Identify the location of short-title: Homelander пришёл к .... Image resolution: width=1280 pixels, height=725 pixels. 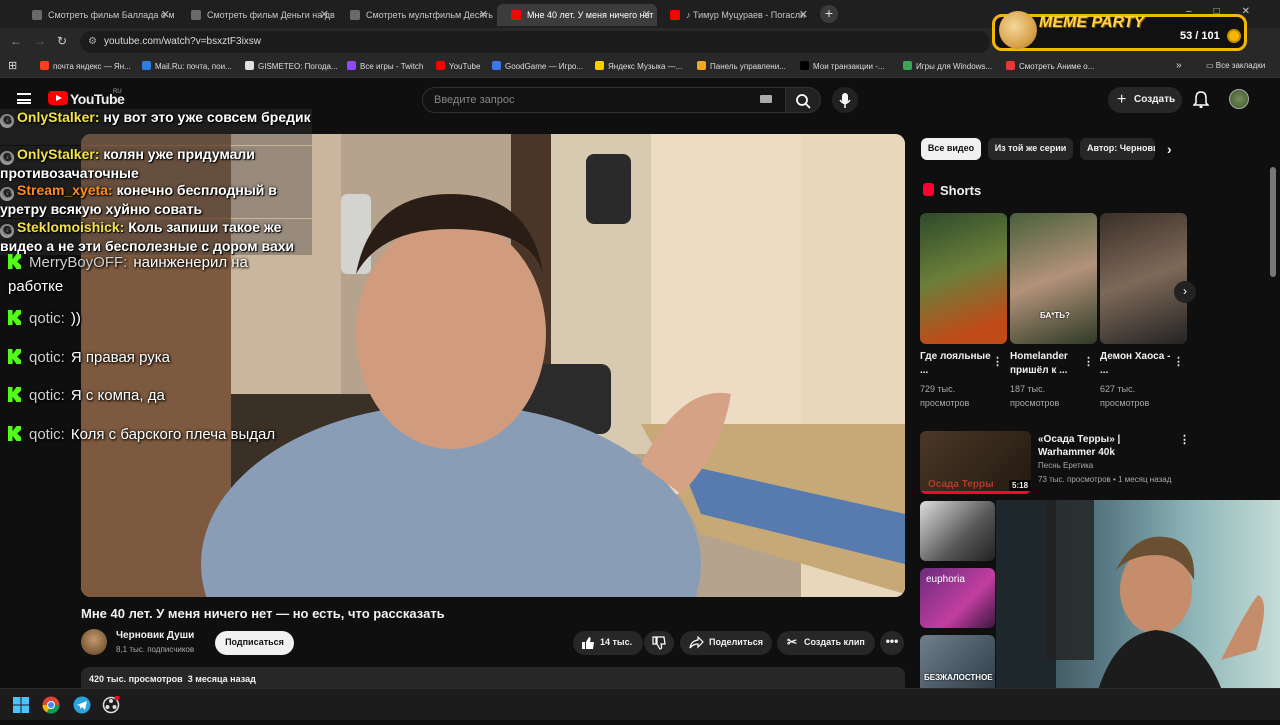
(1046, 364).